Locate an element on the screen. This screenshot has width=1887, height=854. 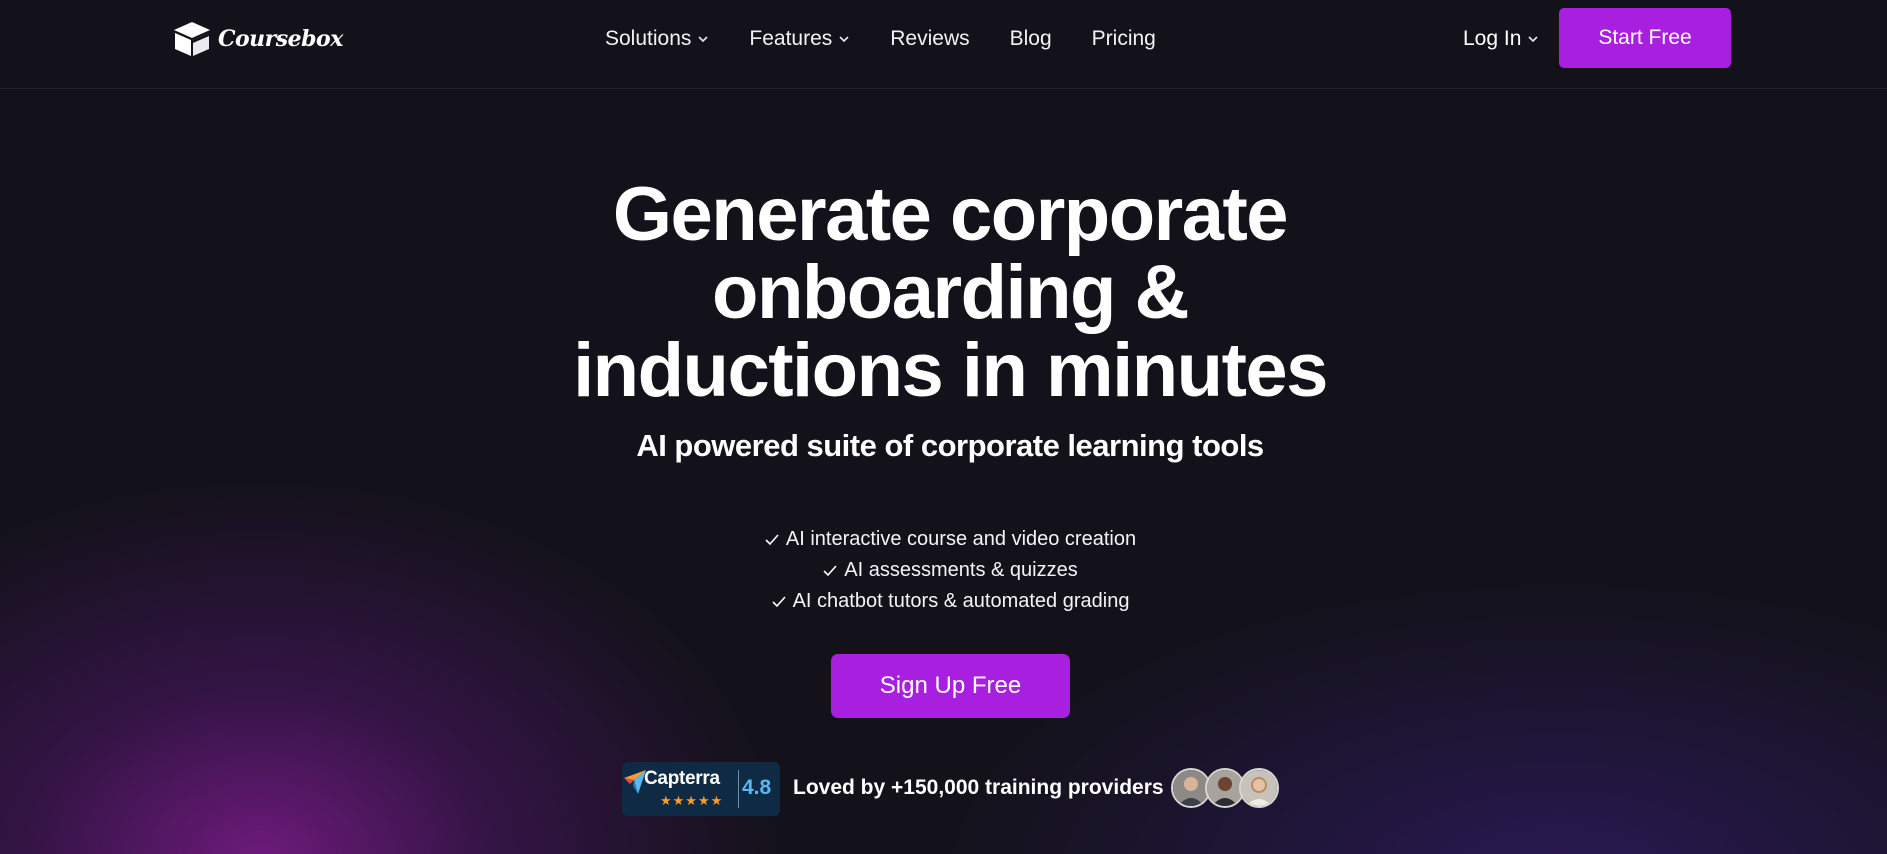
hero-title-line: Generate corporate is located at coordinates (950, 214).